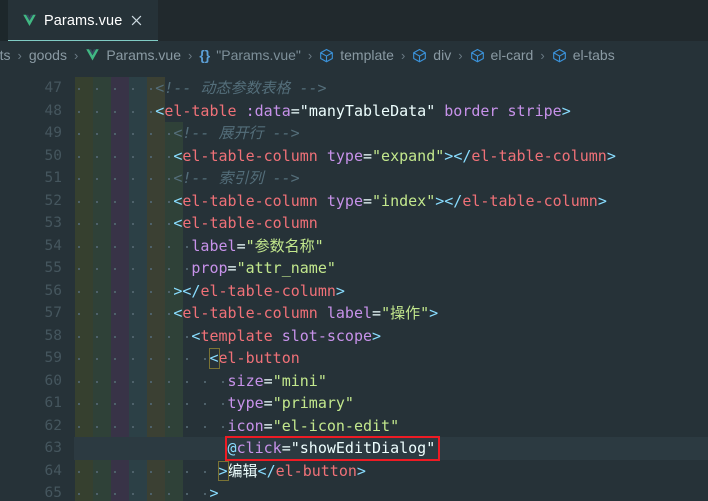 The height and width of the screenshot is (501, 708). I want to click on line-number: 62, so click(53, 425).